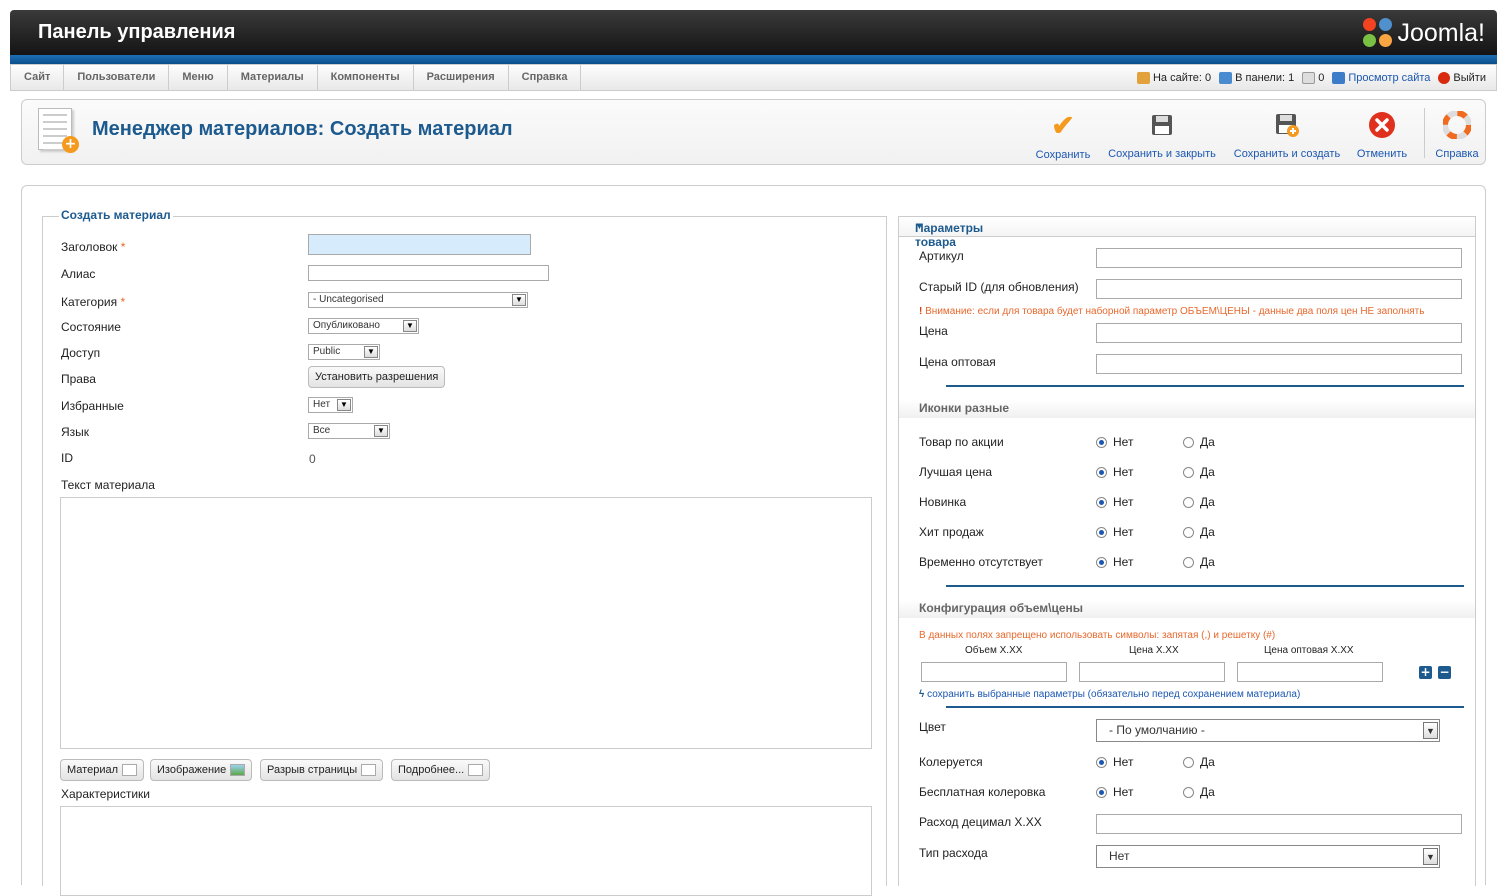 The height and width of the screenshot is (896, 1507). I want to click on promo-no-radio: Нет, so click(1114, 442).